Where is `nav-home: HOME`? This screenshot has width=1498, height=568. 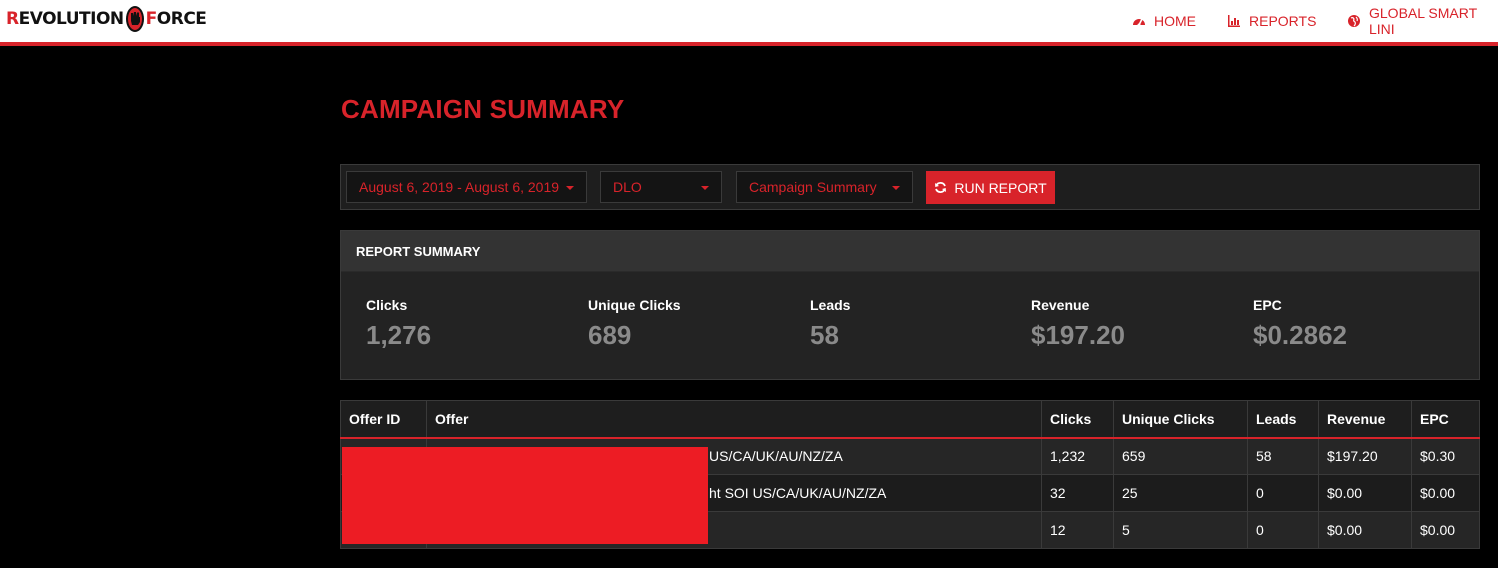 nav-home: HOME is located at coordinates (1164, 21).